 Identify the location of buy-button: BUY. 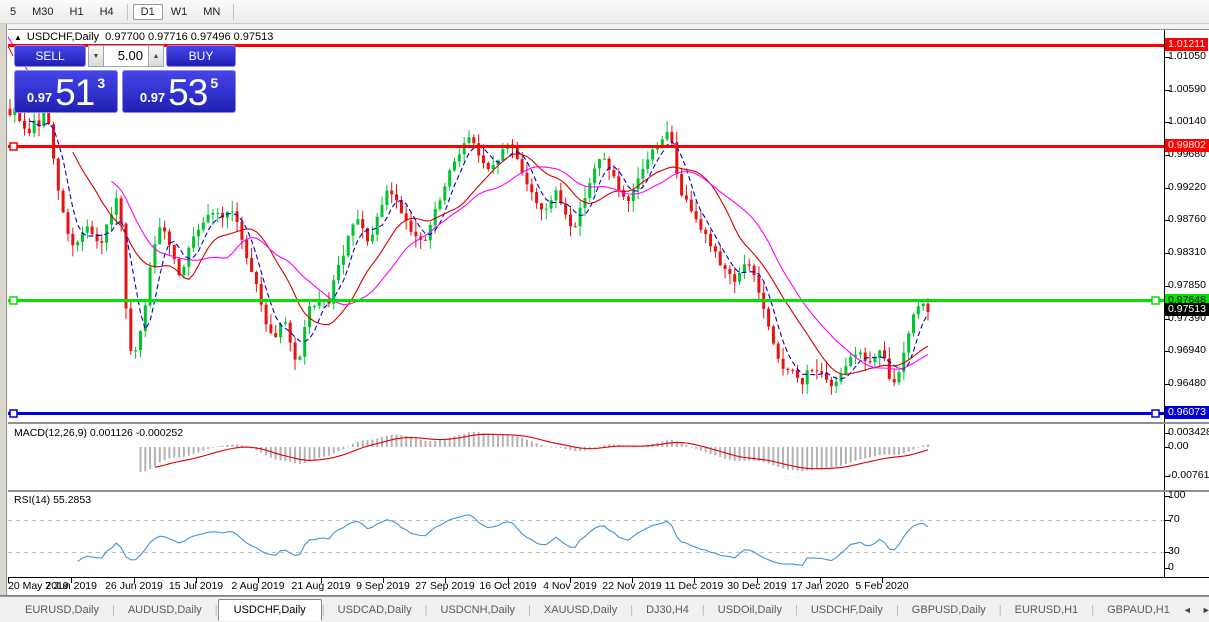
(201, 56).